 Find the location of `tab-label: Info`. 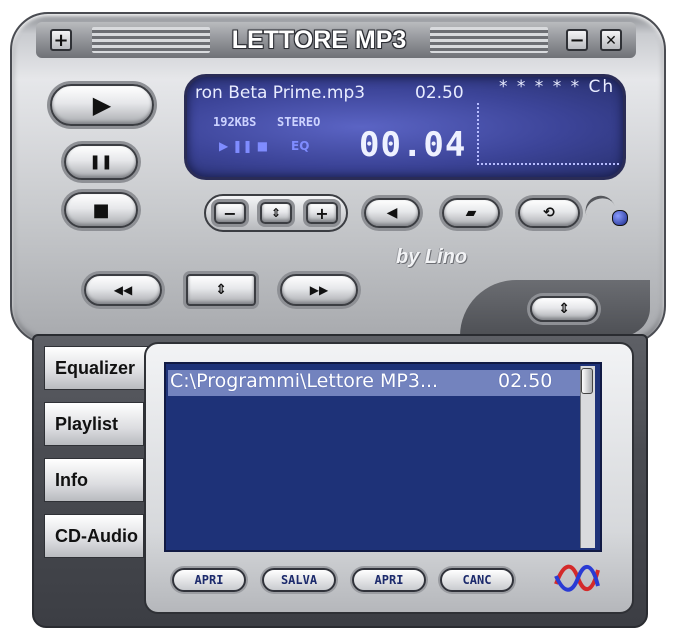

tab-label: Info is located at coordinates (71, 479).